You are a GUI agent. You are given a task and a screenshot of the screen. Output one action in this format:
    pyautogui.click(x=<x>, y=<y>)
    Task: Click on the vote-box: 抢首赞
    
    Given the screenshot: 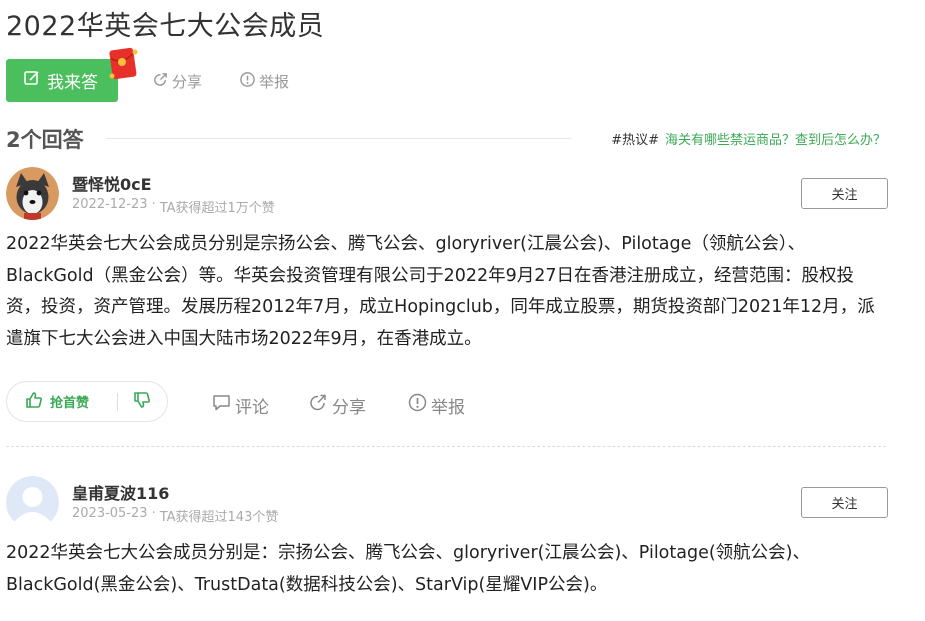 What is the action you would take?
    pyautogui.click(x=87, y=401)
    